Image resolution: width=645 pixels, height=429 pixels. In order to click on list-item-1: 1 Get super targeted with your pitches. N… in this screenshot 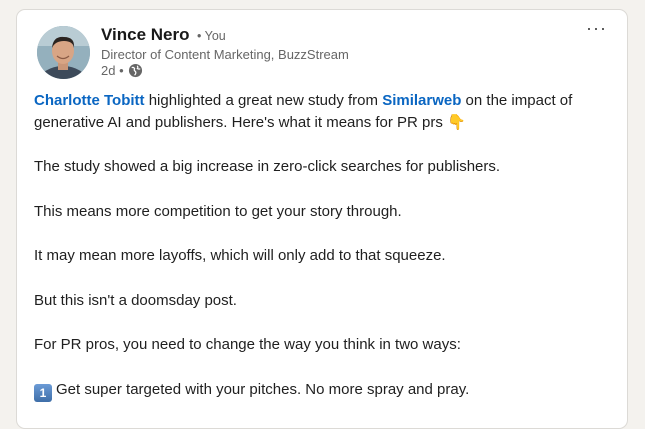, I will do `click(326, 390)`.